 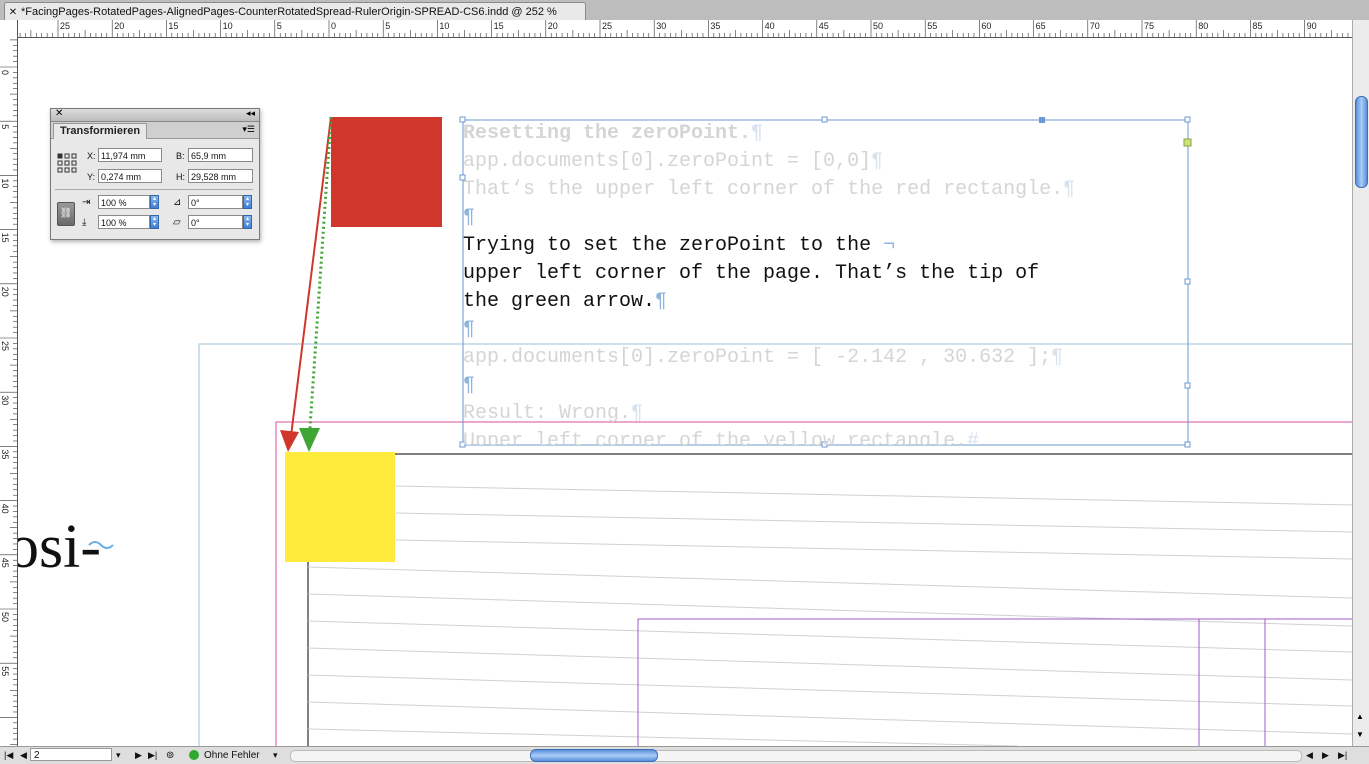 I want to click on shear-stepper: ▴ ▾, so click(x=247, y=222).